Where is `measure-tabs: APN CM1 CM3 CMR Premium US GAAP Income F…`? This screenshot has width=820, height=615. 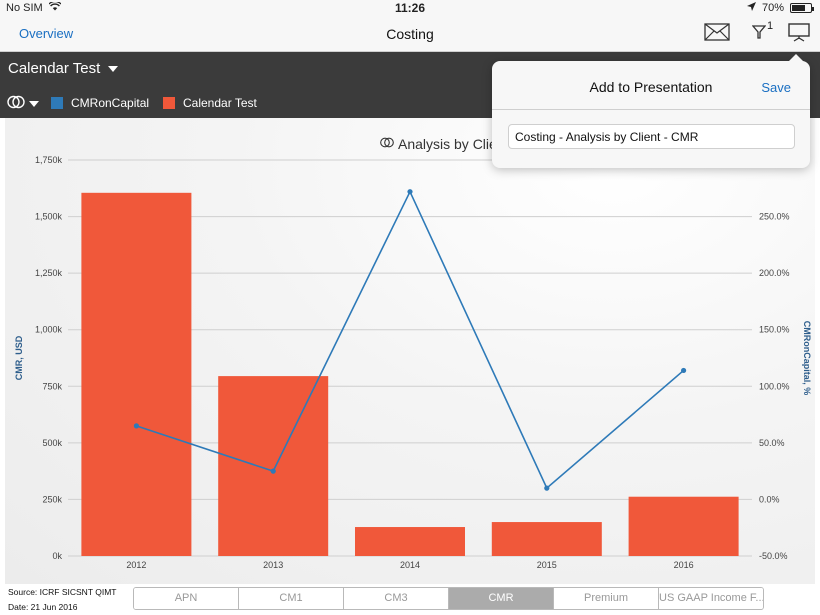 measure-tabs: APN CM1 CM3 CMR Premium US GAAP Income F… is located at coordinates (448, 598).